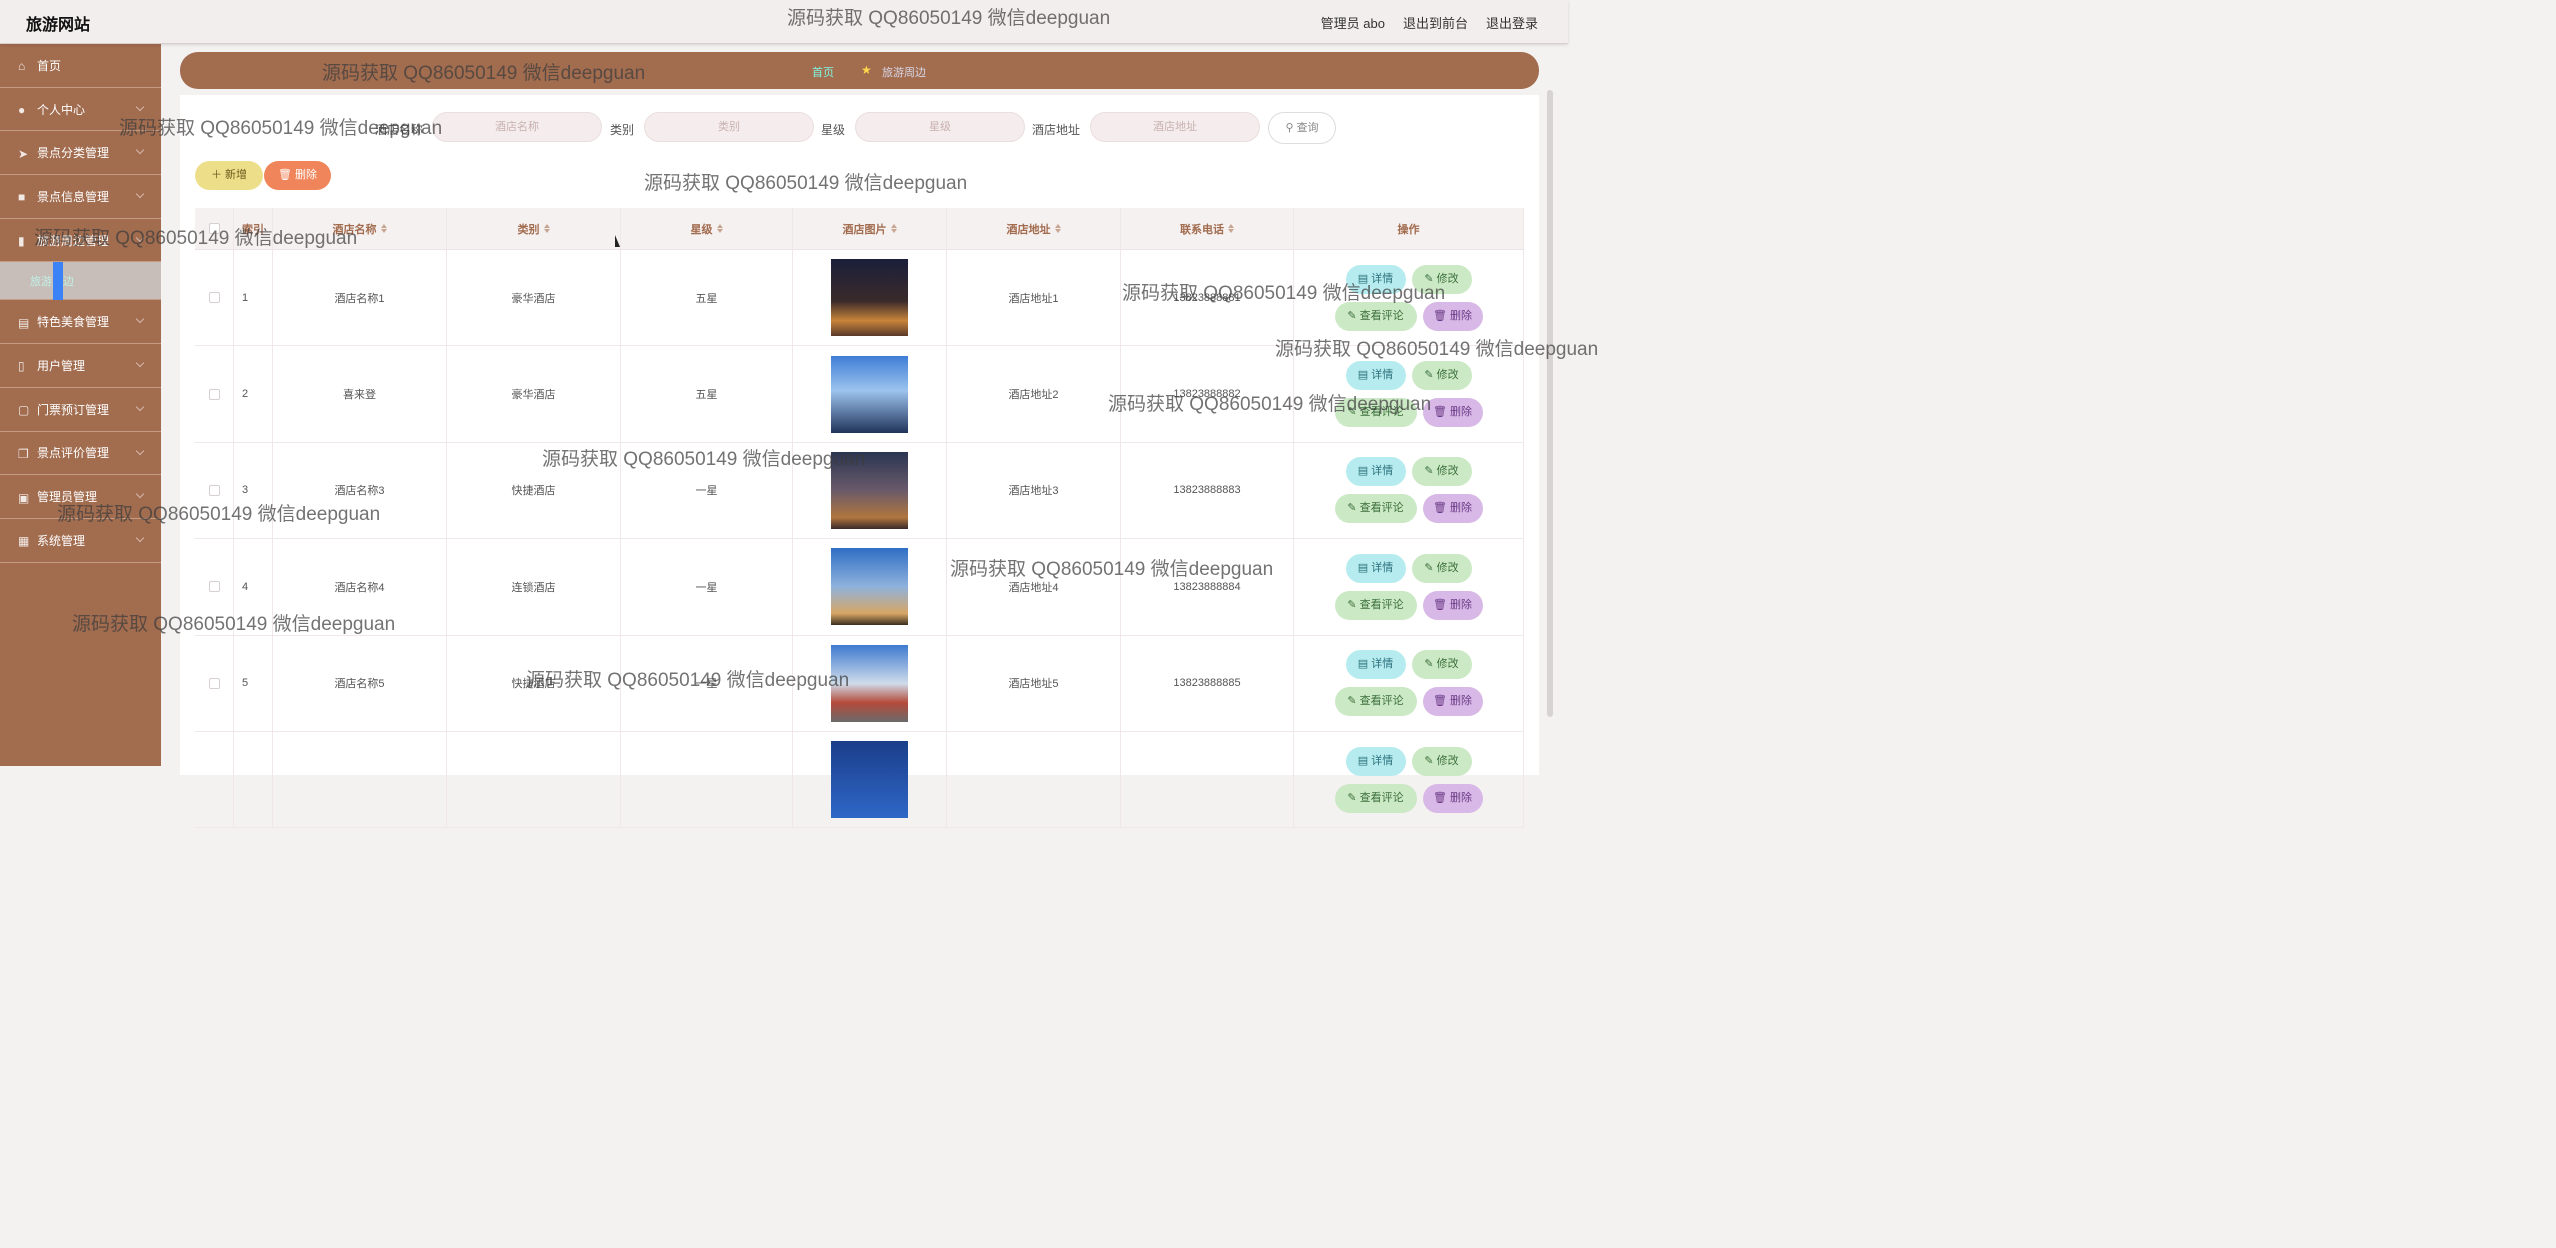 The height and width of the screenshot is (1248, 2556). Describe the element at coordinates (80, 153) in the screenshot. I see `sidebar-item-spot-category: ➤ 景点分类管理` at that location.